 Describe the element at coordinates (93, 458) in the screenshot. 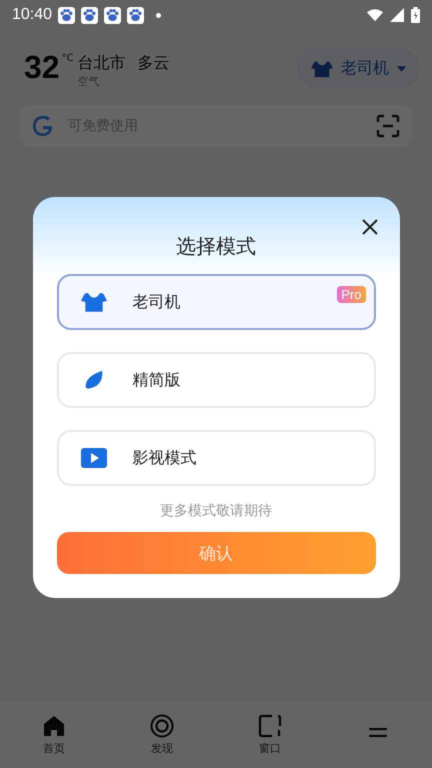

I see `play-icon` at that location.